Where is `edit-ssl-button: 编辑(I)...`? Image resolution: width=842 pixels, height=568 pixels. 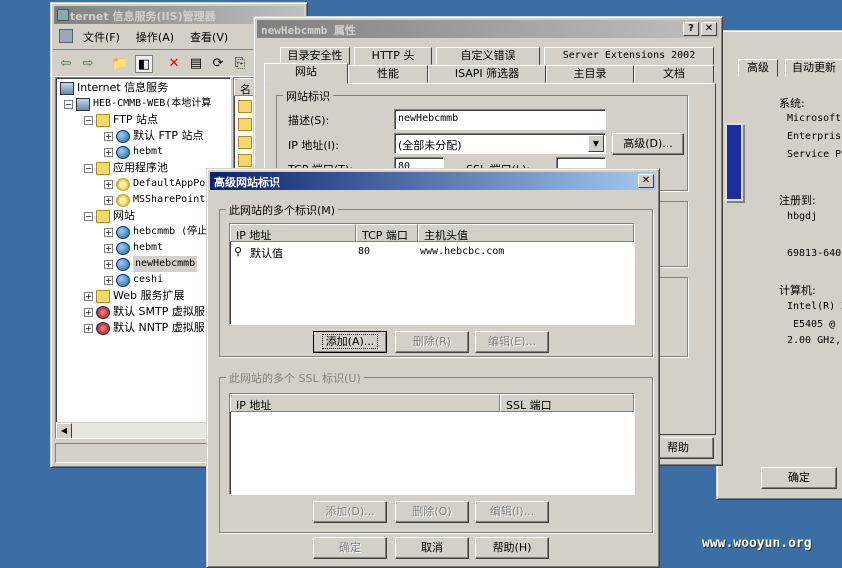 edit-ssl-button: 编辑(I)... is located at coordinates (512, 512).